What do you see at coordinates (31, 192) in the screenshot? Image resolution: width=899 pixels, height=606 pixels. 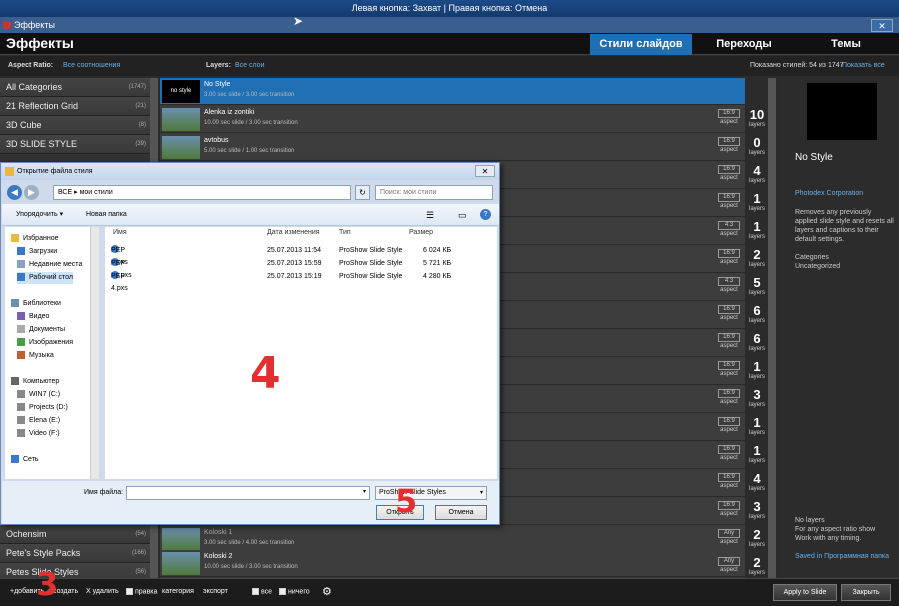 I see `forward-arrow-icon: ▶` at bounding box center [31, 192].